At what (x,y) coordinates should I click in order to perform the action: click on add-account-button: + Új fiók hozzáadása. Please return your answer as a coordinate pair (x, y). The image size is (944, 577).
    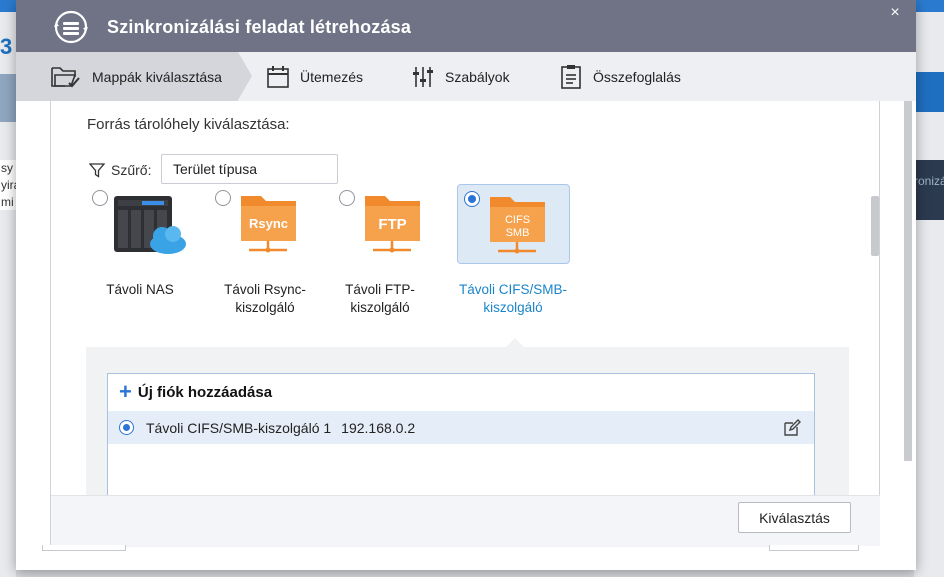
    Looking at the image, I should click on (461, 392).